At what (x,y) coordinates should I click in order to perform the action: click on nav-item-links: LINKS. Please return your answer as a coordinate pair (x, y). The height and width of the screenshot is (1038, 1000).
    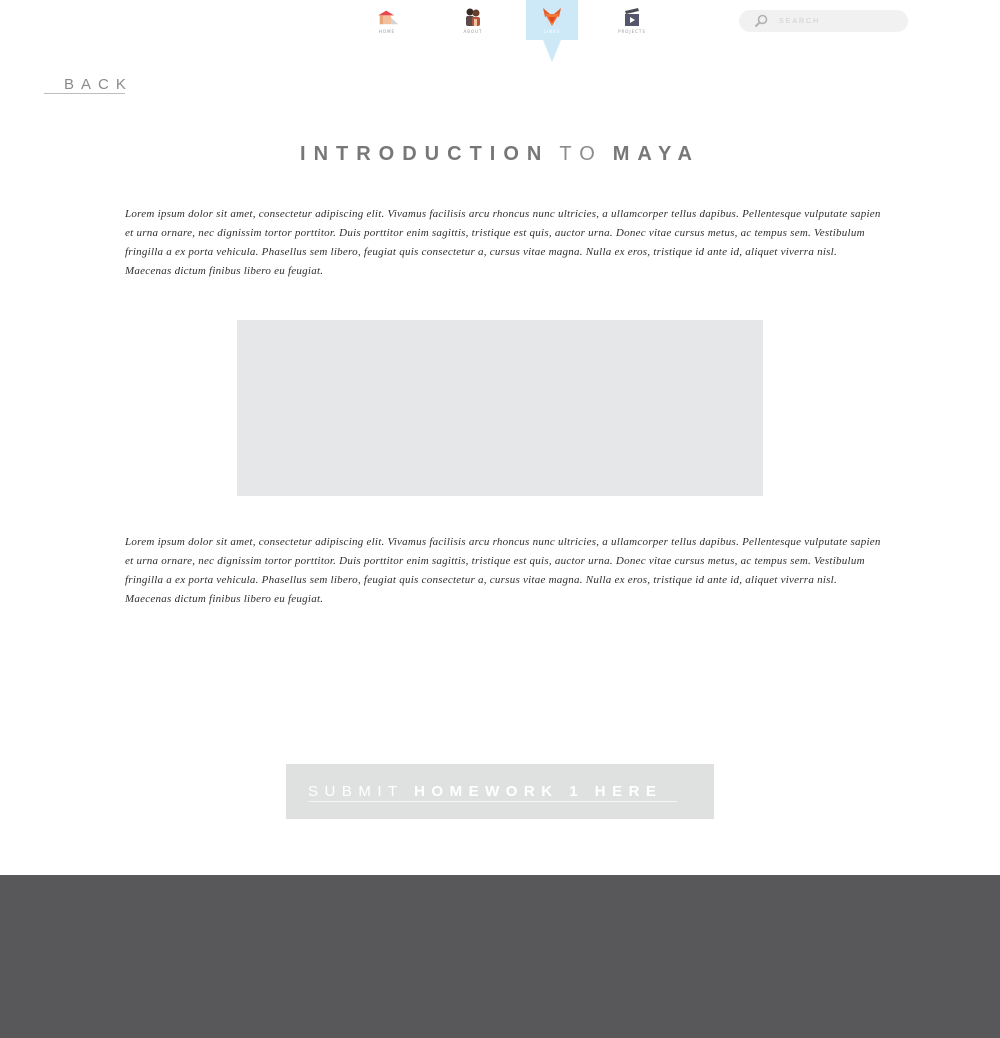
    Looking at the image, I should click on (552, 20).